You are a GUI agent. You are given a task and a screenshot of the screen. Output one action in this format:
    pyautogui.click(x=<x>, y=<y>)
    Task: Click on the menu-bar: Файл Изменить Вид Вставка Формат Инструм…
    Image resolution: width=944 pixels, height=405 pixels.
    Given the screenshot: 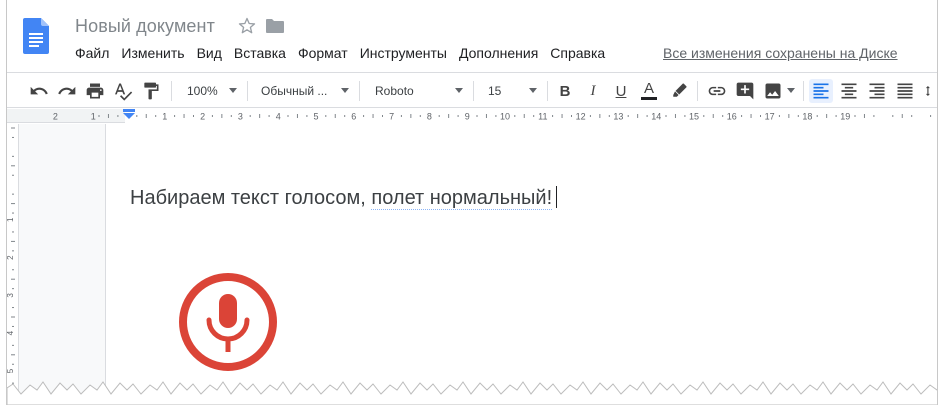 What is the action you would take?
    pyautogui.click(x=346, y=53)
    